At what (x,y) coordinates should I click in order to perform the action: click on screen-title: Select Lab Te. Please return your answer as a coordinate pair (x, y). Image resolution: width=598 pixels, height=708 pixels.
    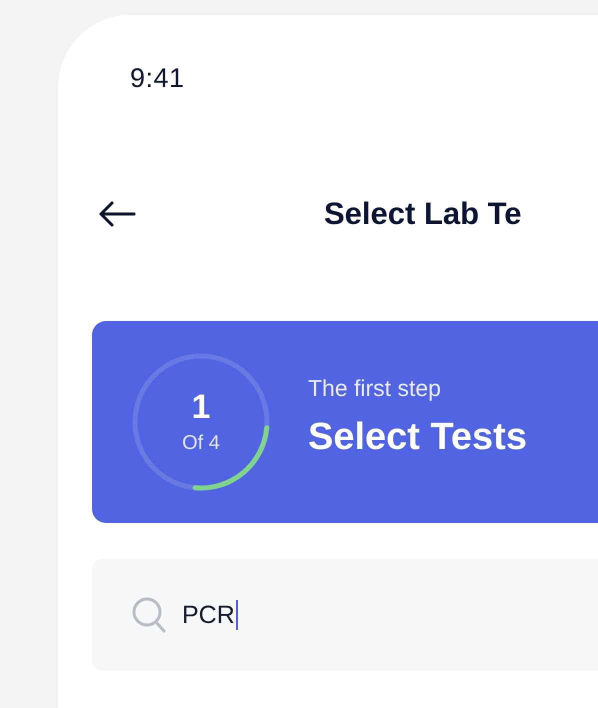
    Looking at the image, I should click on (423, 214).